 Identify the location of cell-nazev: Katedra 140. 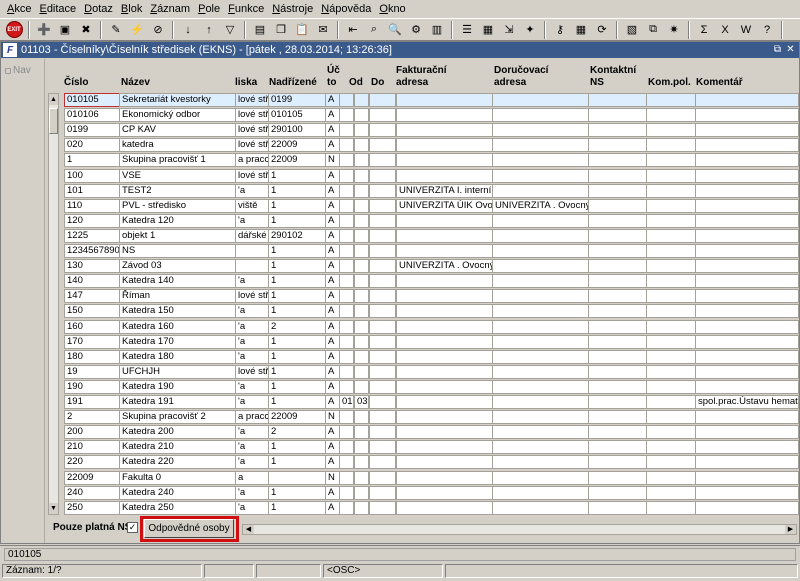
(177, 281).